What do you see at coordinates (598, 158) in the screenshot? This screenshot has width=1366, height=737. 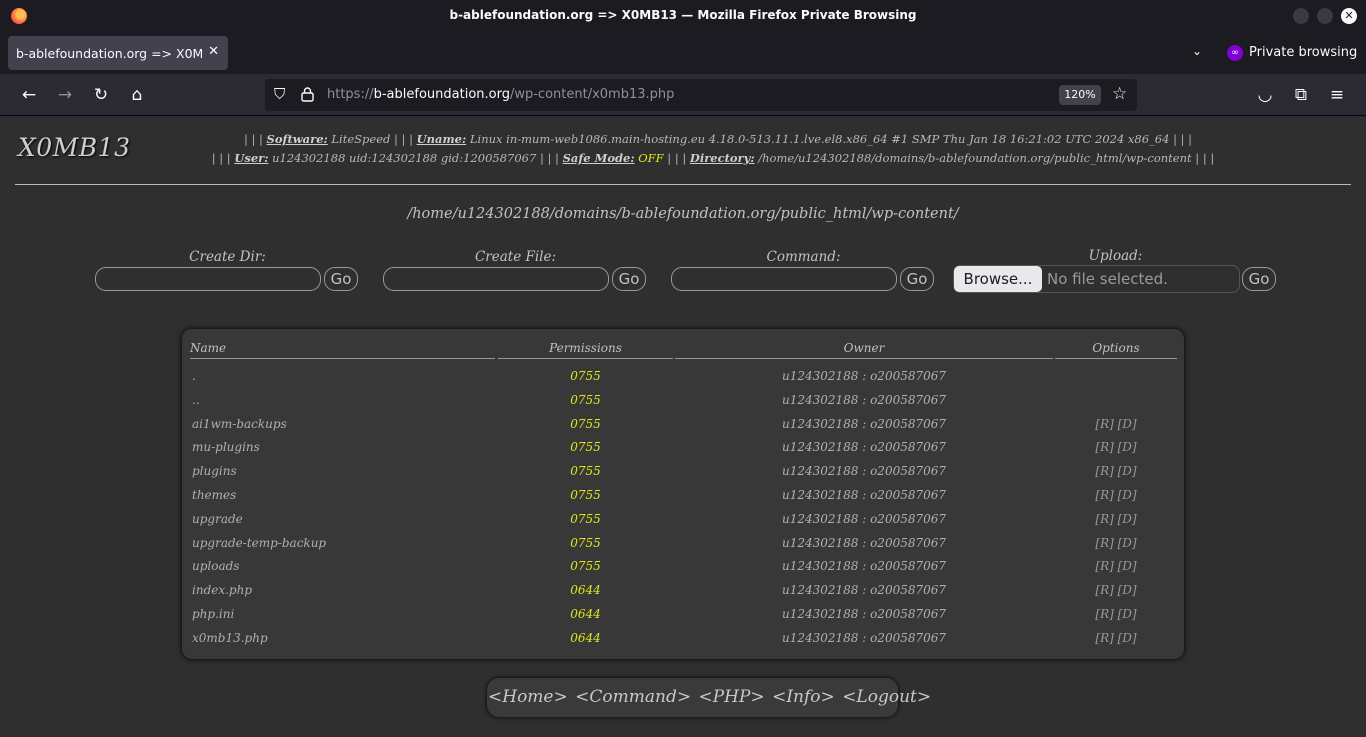 I see `safe-mode-label: Safe Mode:` at bounding box center [598, 158].